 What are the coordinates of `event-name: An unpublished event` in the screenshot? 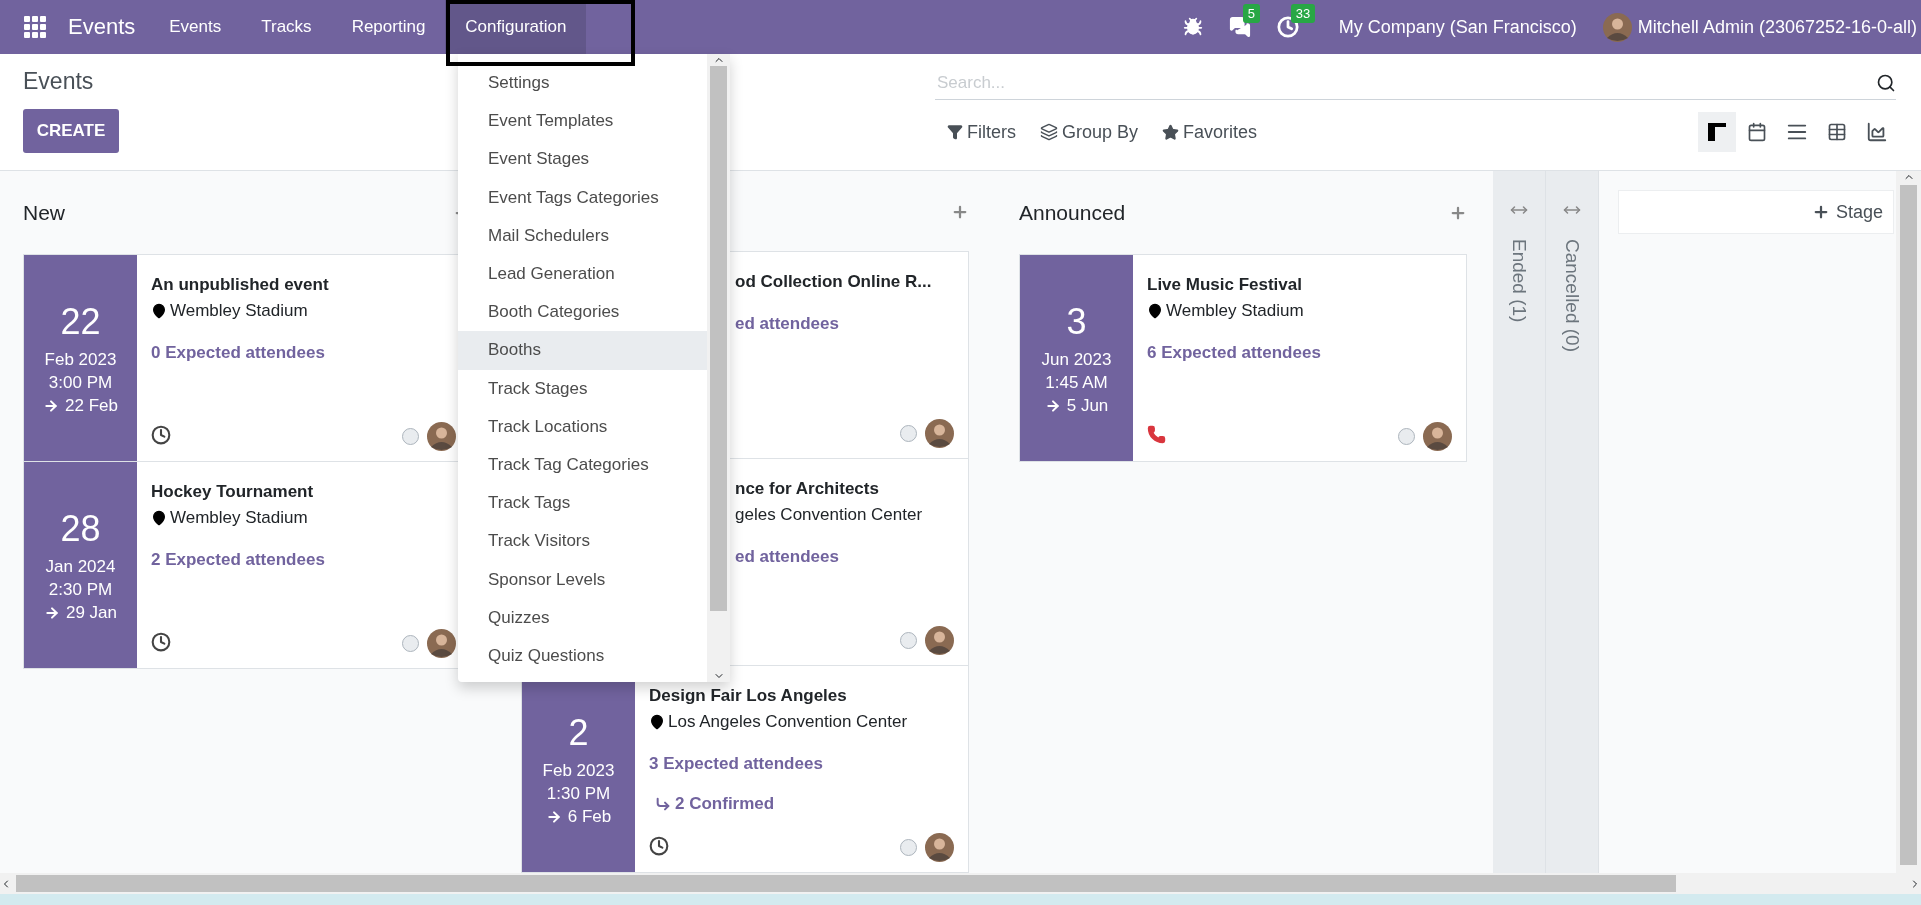 It's located at (240, 285).